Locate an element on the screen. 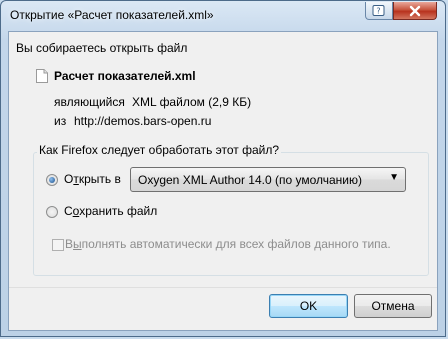 The height and width of the screenshot is (339, 448). cancel-button: Отмена is located at coordinates (393, 306).